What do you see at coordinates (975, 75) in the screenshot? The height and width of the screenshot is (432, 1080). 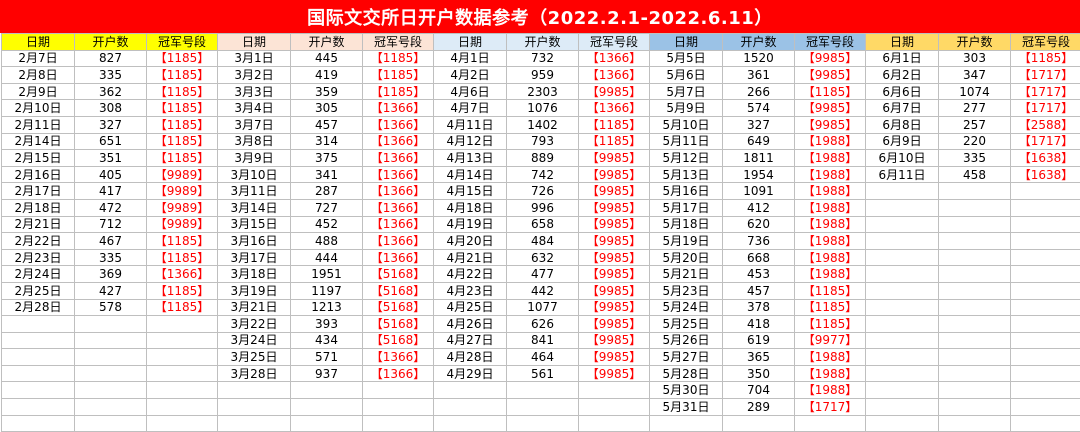 I see `account-count-cell: 347` at bounding box center [975, 75].